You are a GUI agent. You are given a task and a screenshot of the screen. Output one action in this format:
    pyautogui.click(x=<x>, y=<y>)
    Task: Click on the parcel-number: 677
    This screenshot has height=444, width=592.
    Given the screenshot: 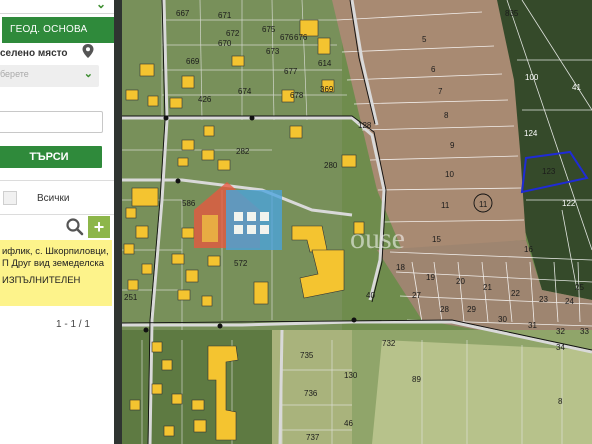 What is the action you would take?
    pyautogui.click(x=291, y=71)
    